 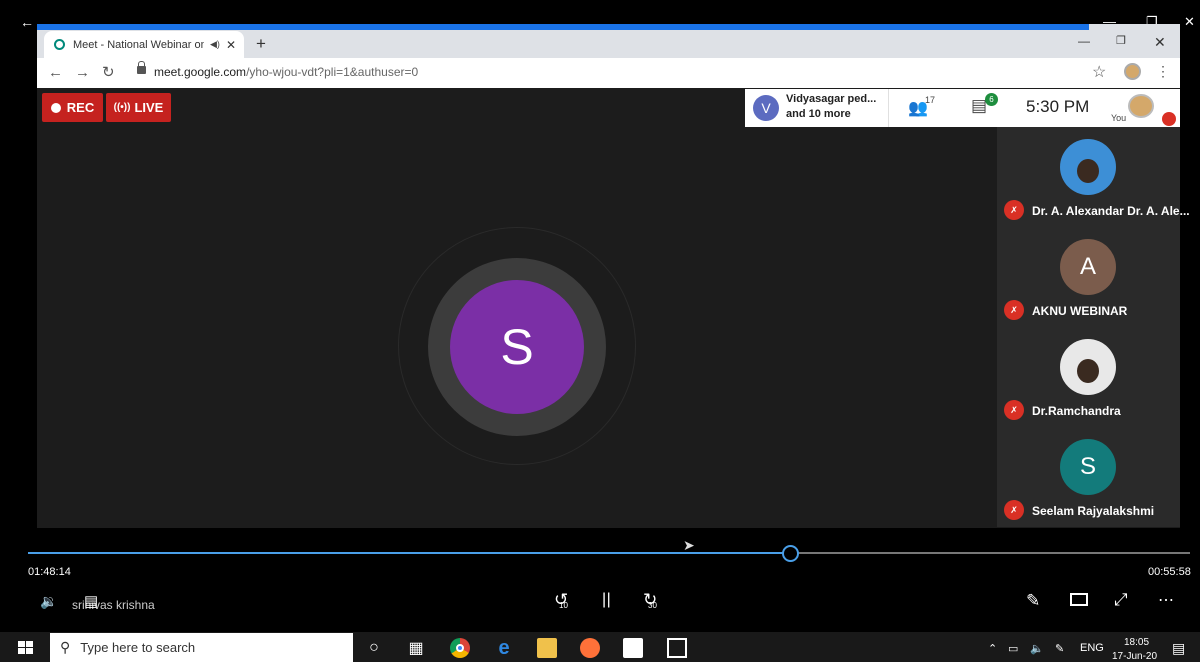 I want to click on profile-avatar, so click(x=1132, y=71).